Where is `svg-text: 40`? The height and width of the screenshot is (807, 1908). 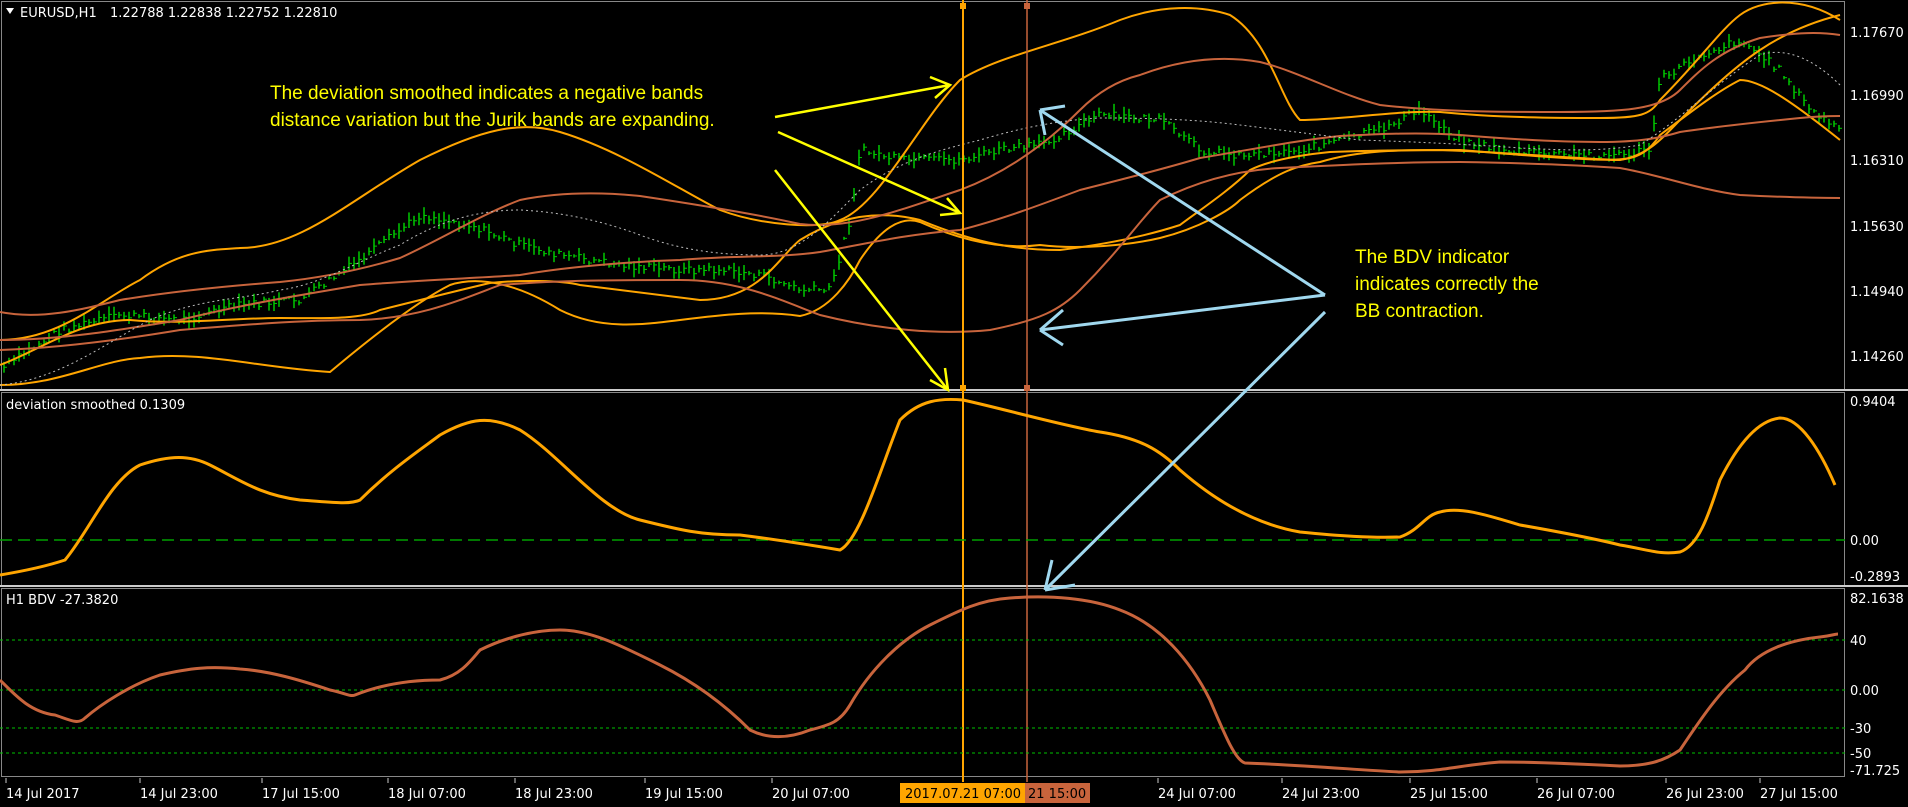
svg-text: 40 is located at coordinates (1858, 641).